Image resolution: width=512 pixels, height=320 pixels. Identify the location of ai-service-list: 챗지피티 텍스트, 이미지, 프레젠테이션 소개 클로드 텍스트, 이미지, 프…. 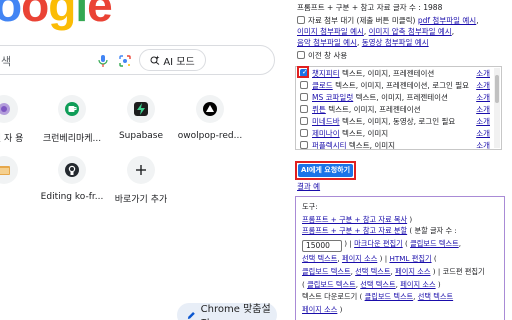
(398, 108).